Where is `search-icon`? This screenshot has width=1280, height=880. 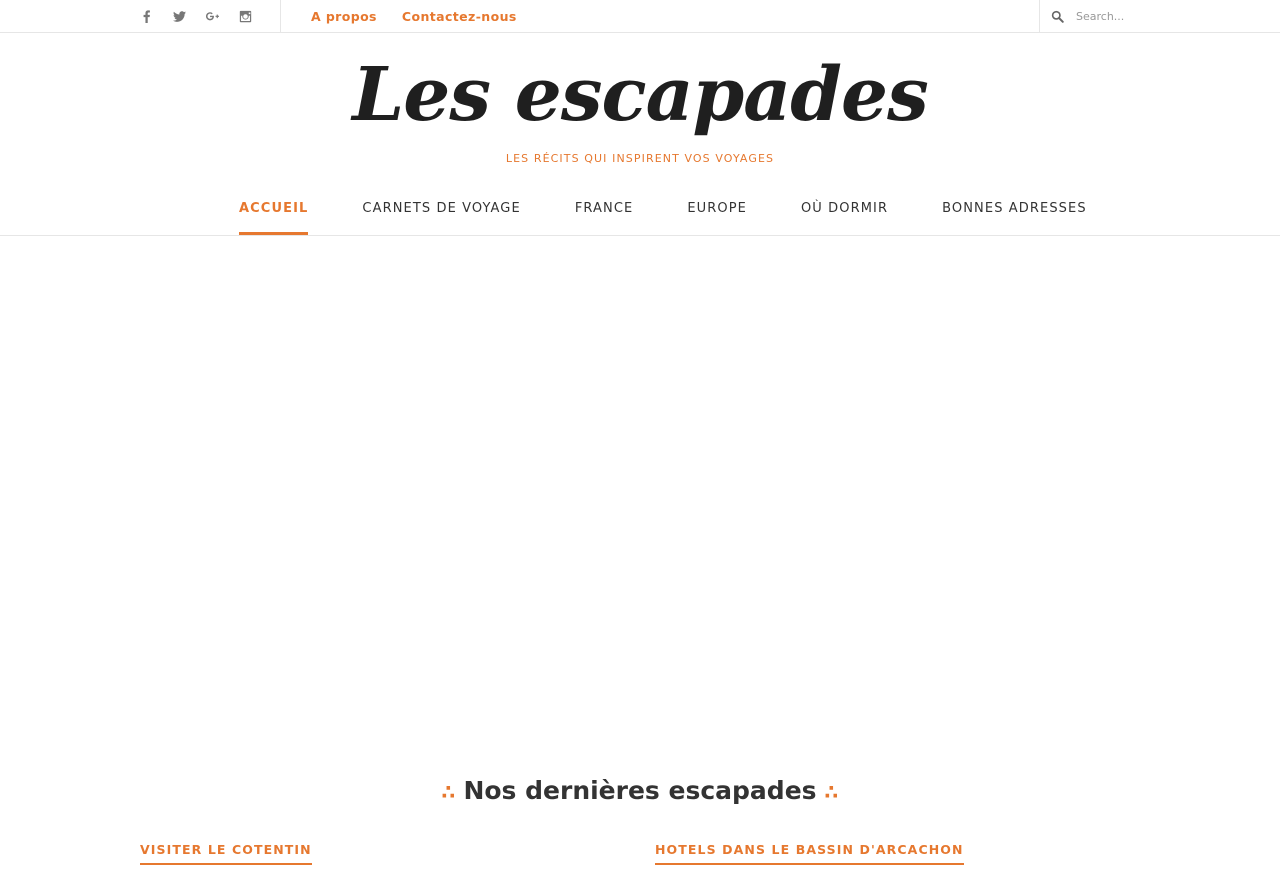
search-icon is located at coordinates (1057, 16).